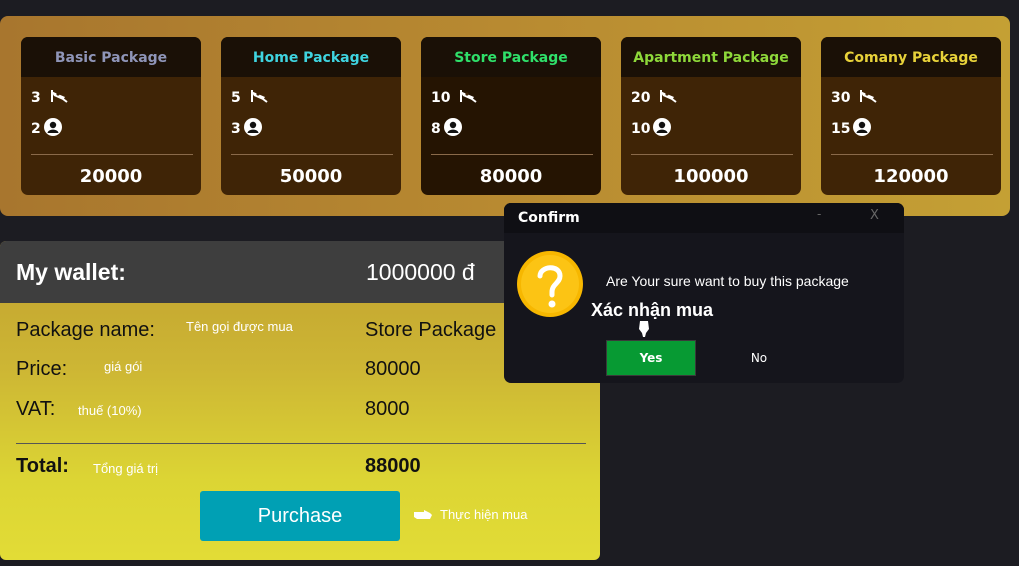 The image size is (1019, 566). What do you see at coordinates (42, 466) in the screenshot?
I see `total-label: Total:` at bounding box center [42, 466].